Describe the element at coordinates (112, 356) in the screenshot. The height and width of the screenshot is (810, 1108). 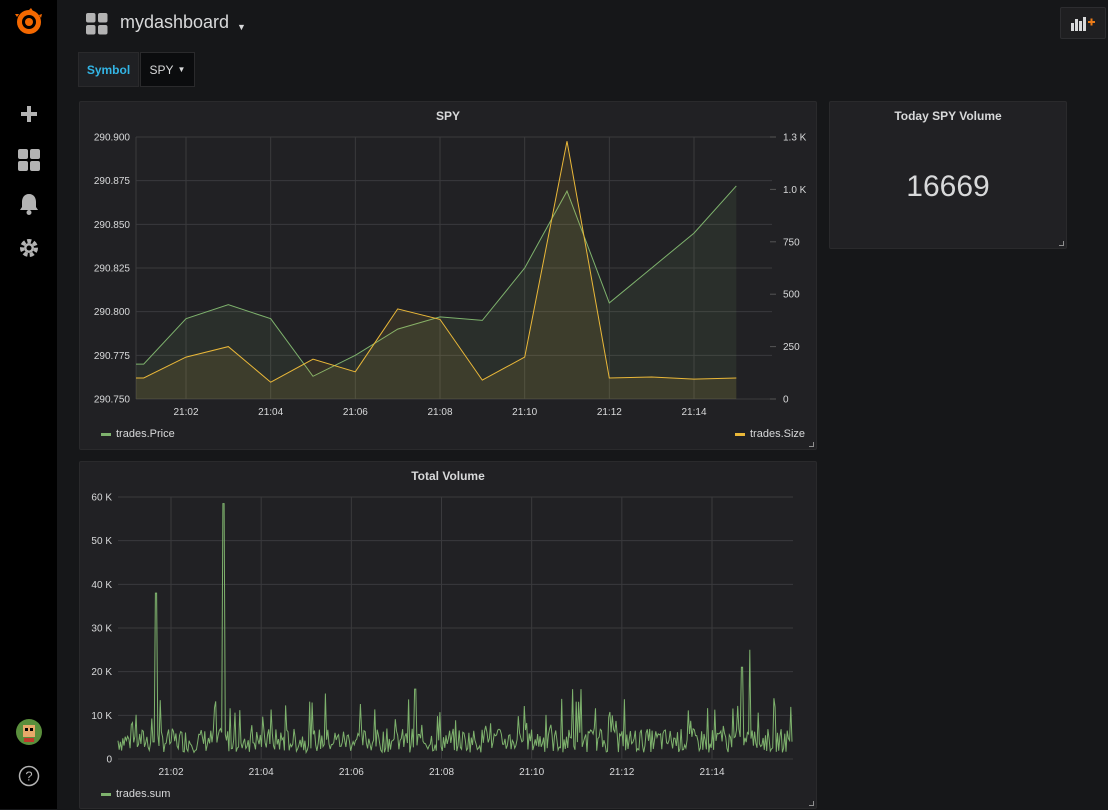
I see `y-left-tick-label: 290.775` at that location.